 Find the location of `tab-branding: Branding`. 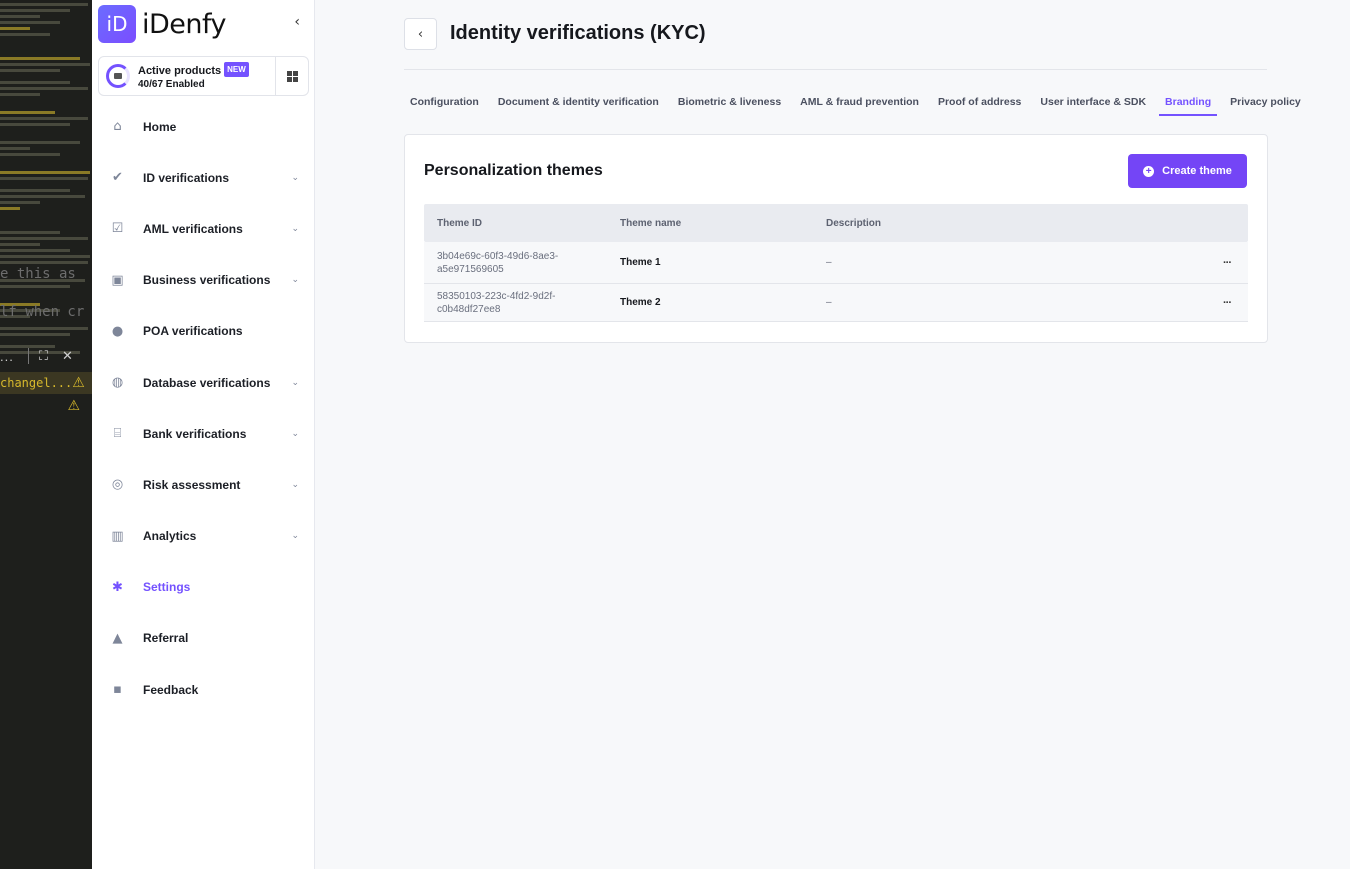

tab-branding: Branding is located at coordinates (1188, 104).